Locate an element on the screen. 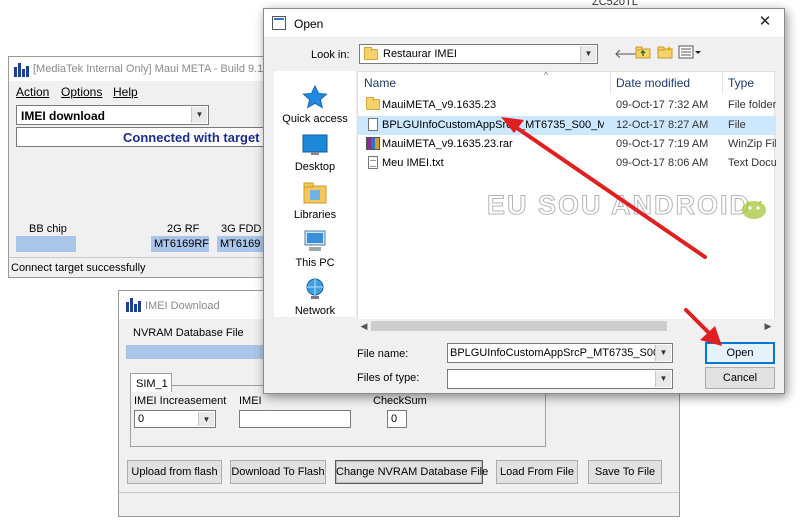 The image size is (800, 532). menu-help: Help is located at coordinates (125, 92).